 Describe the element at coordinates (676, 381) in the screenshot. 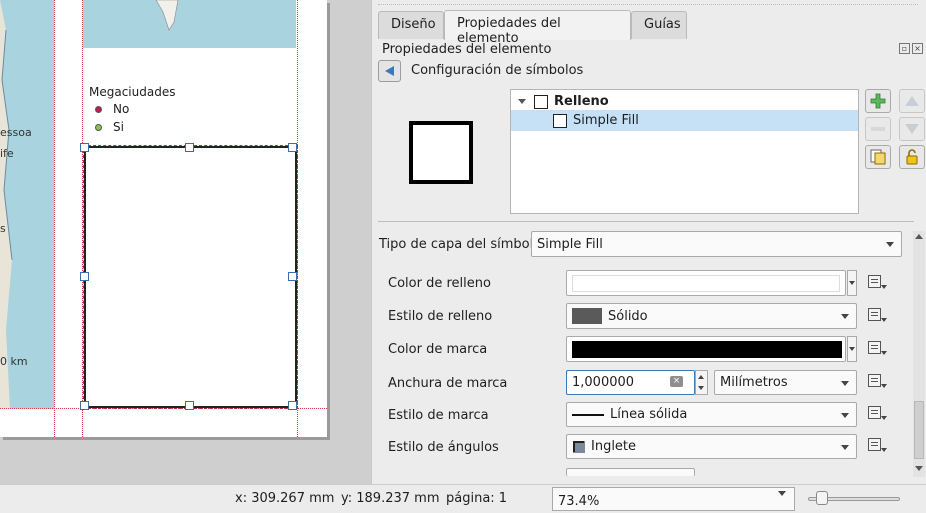

I see `clear-icon: ×` at that location.